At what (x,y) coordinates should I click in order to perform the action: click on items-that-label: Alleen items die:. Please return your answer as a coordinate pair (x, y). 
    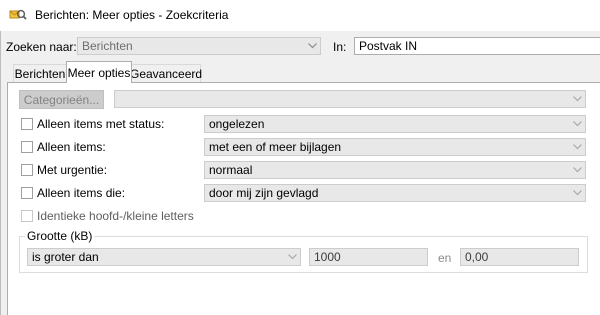
    Looking at the image, I should click on (81, 193).